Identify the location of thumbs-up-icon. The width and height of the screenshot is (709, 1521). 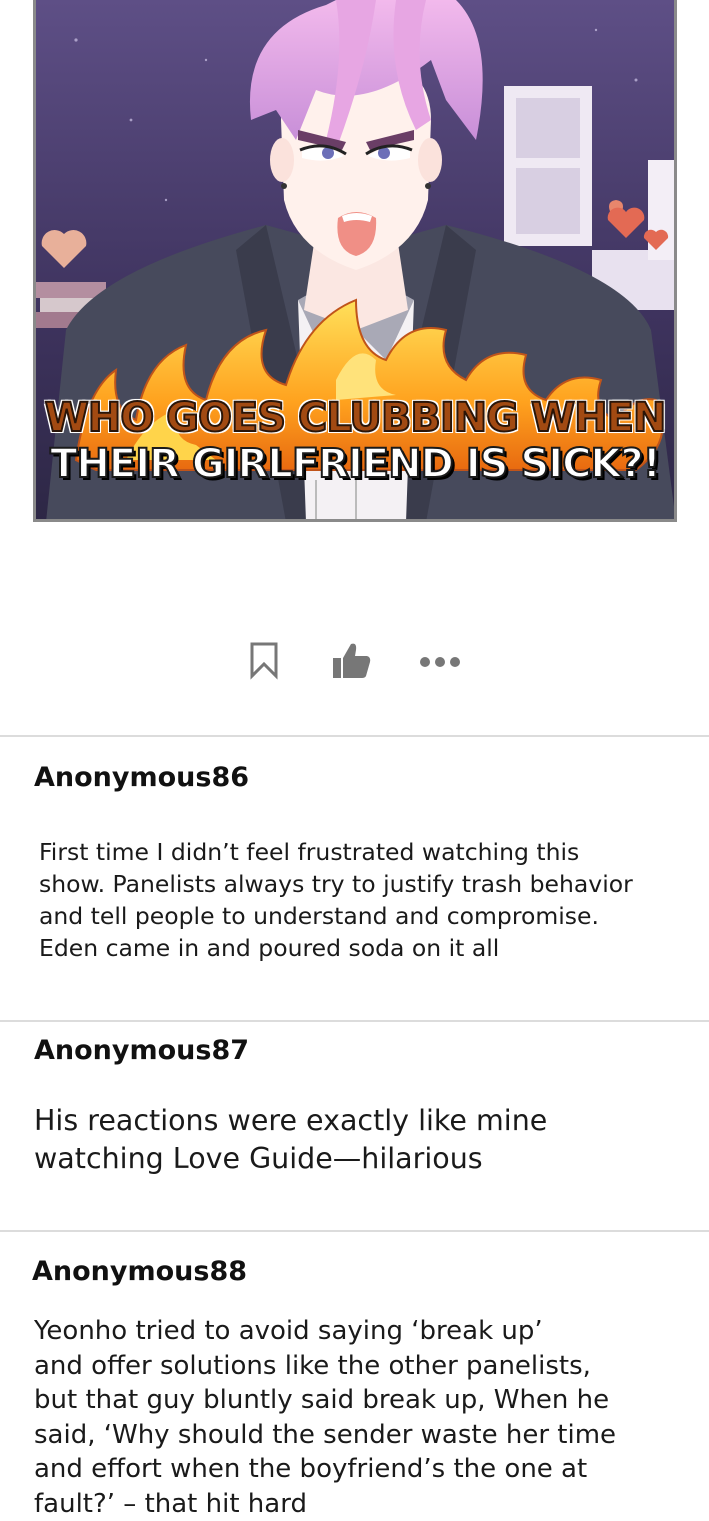
(352, 663).